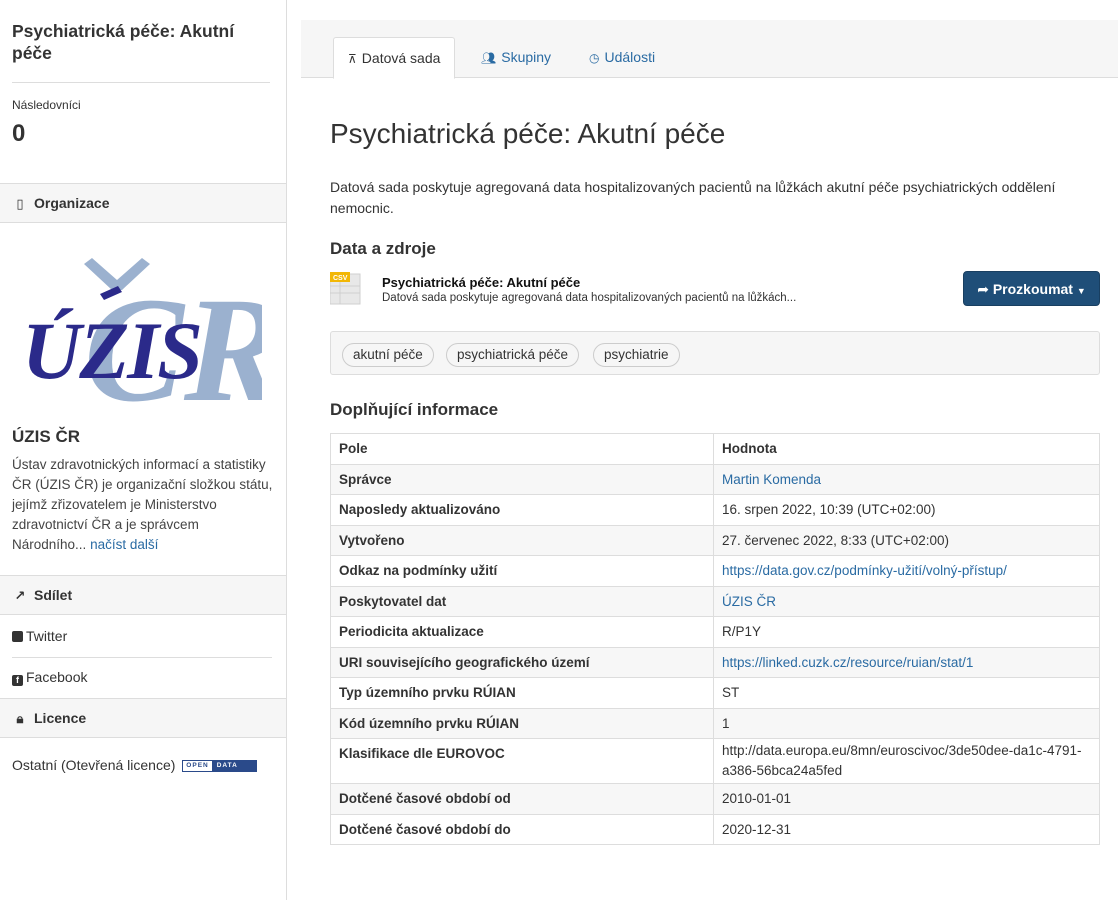 The image size is (1118, 900). I want to click on table-row: Správce Martin Komenda, so click(715, 479).